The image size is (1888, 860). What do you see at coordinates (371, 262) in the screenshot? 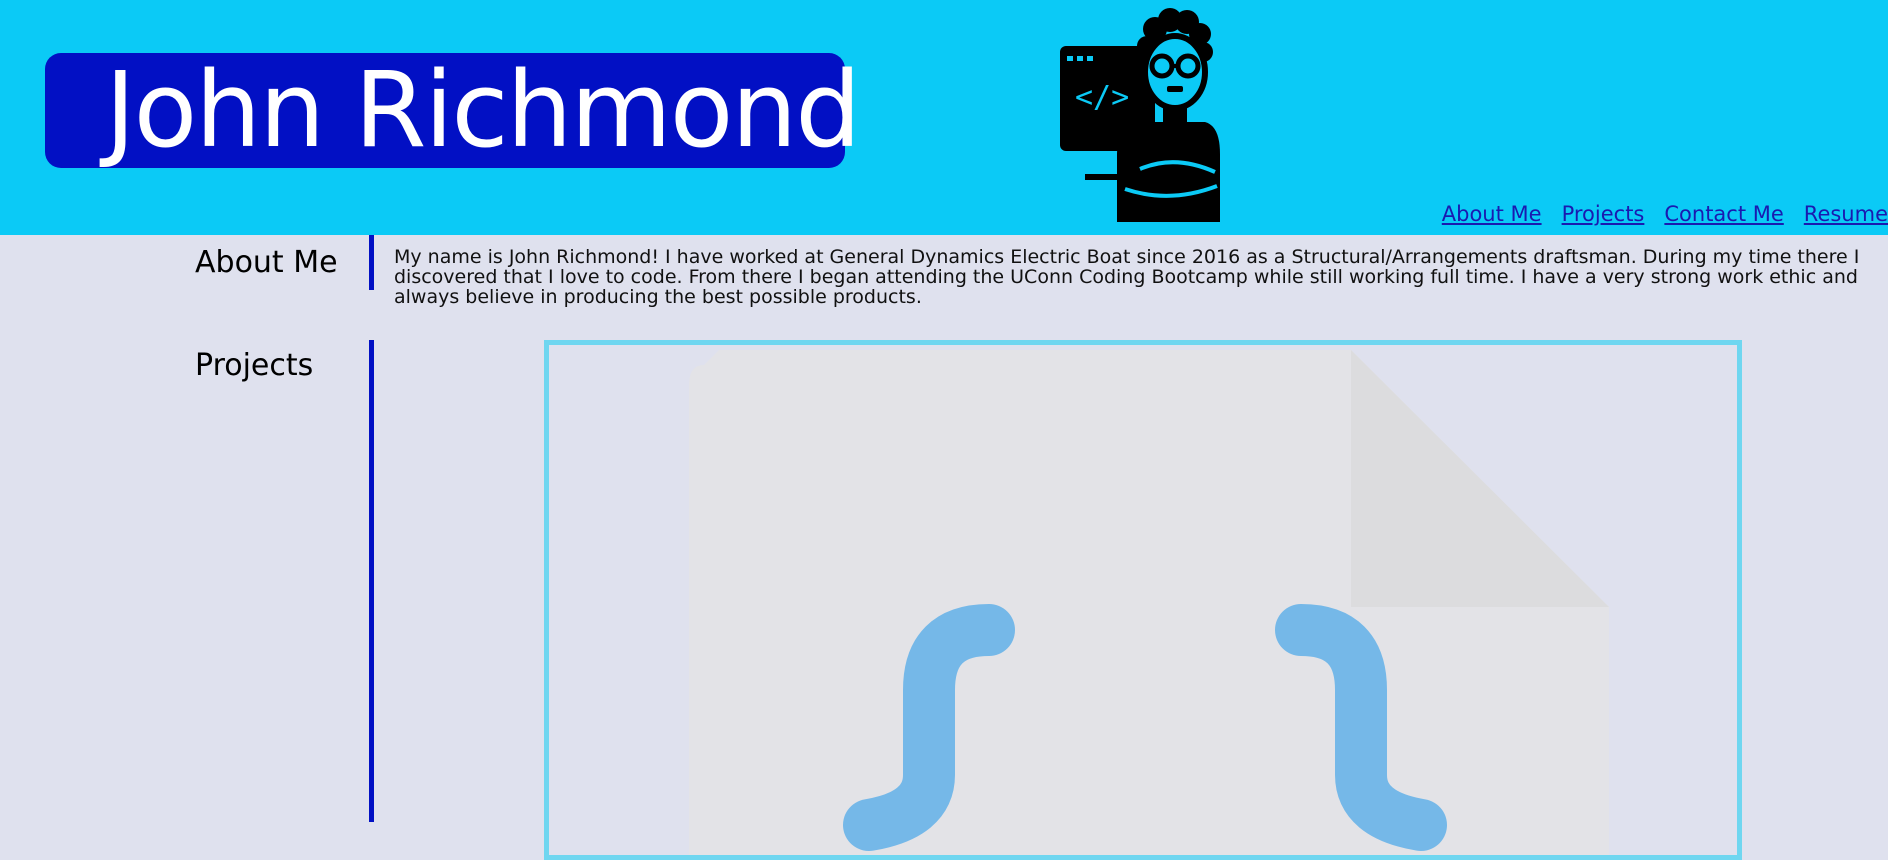
I see `about-me-divider` at bounding box center [371, 262].